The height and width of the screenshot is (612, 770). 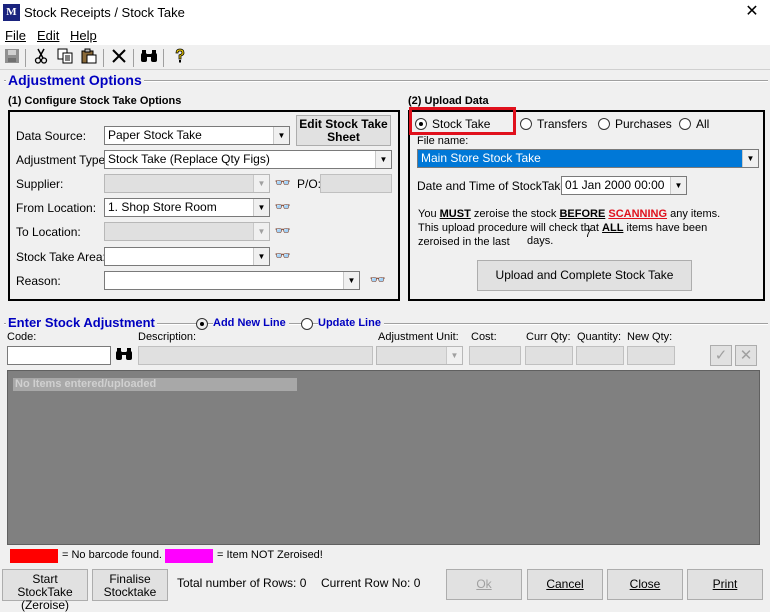 I want to click on from-location-lookup-glasses-icon: 👓, so click(x=283, y=207).